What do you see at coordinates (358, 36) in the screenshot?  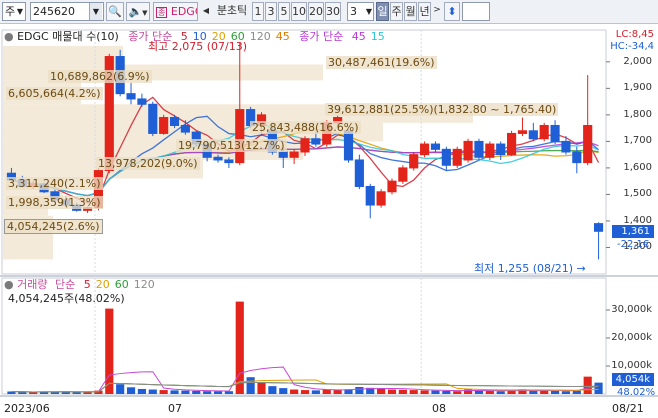 I see `ma2-period-45: 45` at bounding box center [358, 36].